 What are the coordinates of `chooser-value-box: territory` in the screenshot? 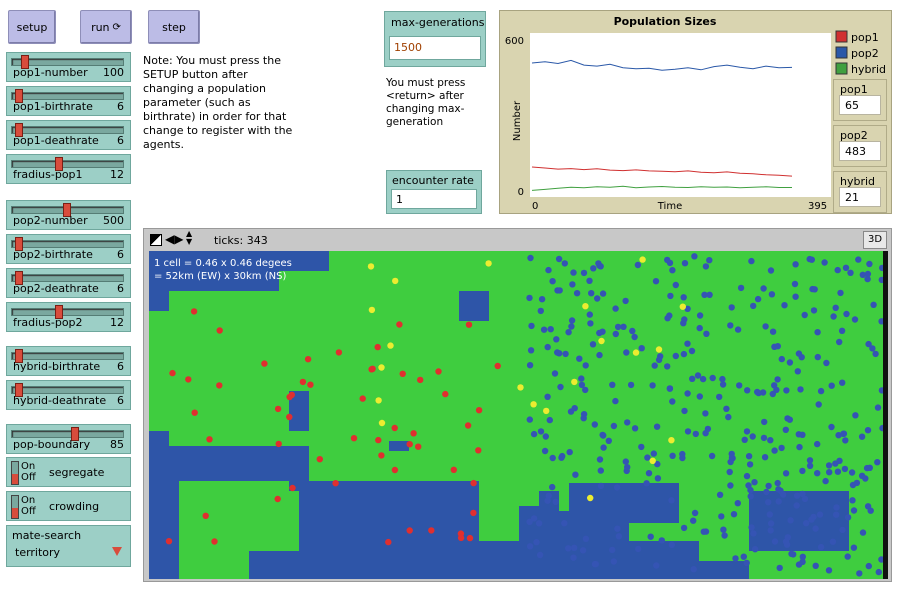 It's located at (68, 553).